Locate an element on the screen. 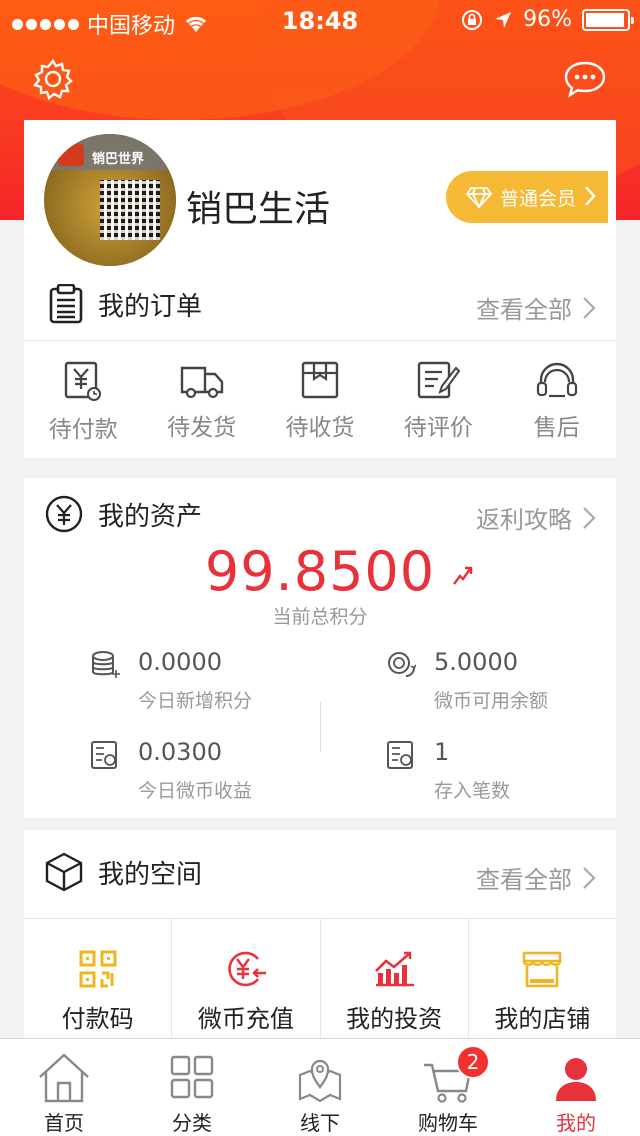 This screenshot has height=1136, width=640. orders-section-title: 我的订单 is located at coordinates (125, 304).